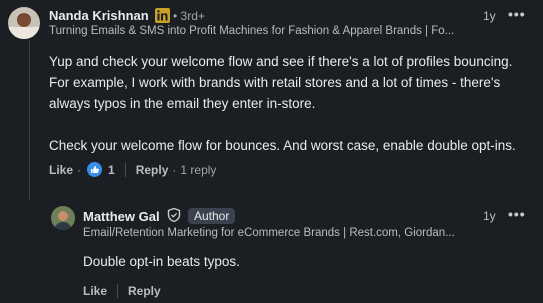  Describe the element at coordinates (132, 169) in the screenshot. I see `comment-actions: Like · 1 Reply · 1 reply` at that location.